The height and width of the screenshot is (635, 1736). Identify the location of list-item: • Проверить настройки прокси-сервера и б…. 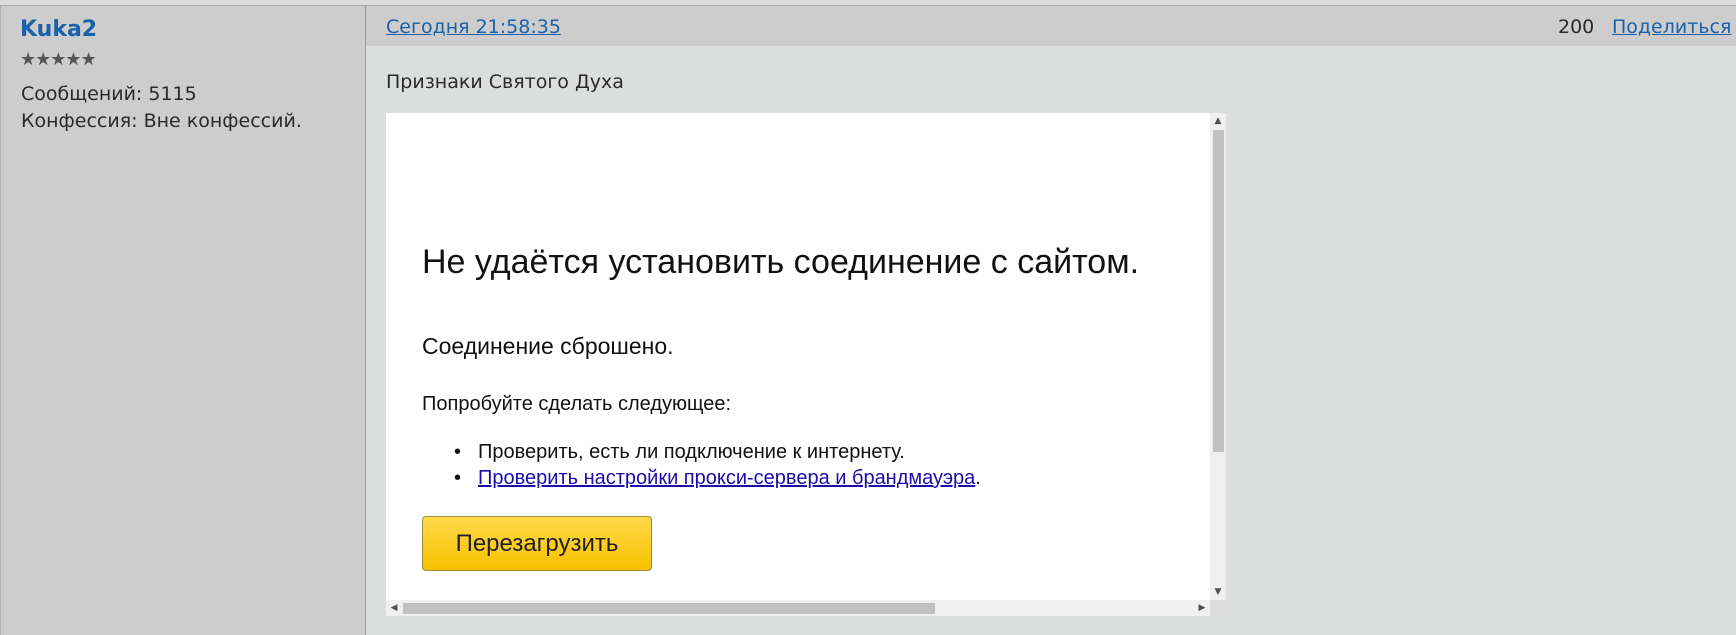
(713, 478).